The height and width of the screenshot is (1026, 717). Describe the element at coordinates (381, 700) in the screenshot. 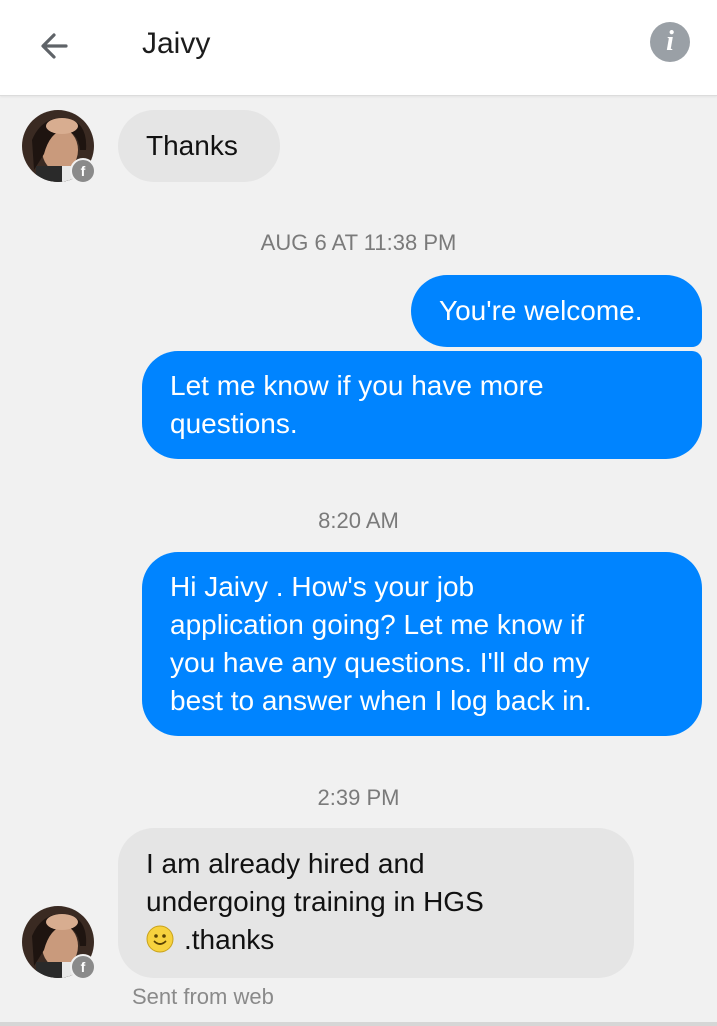

I see `message-text-line: best to answer when I log back in.` at that location.